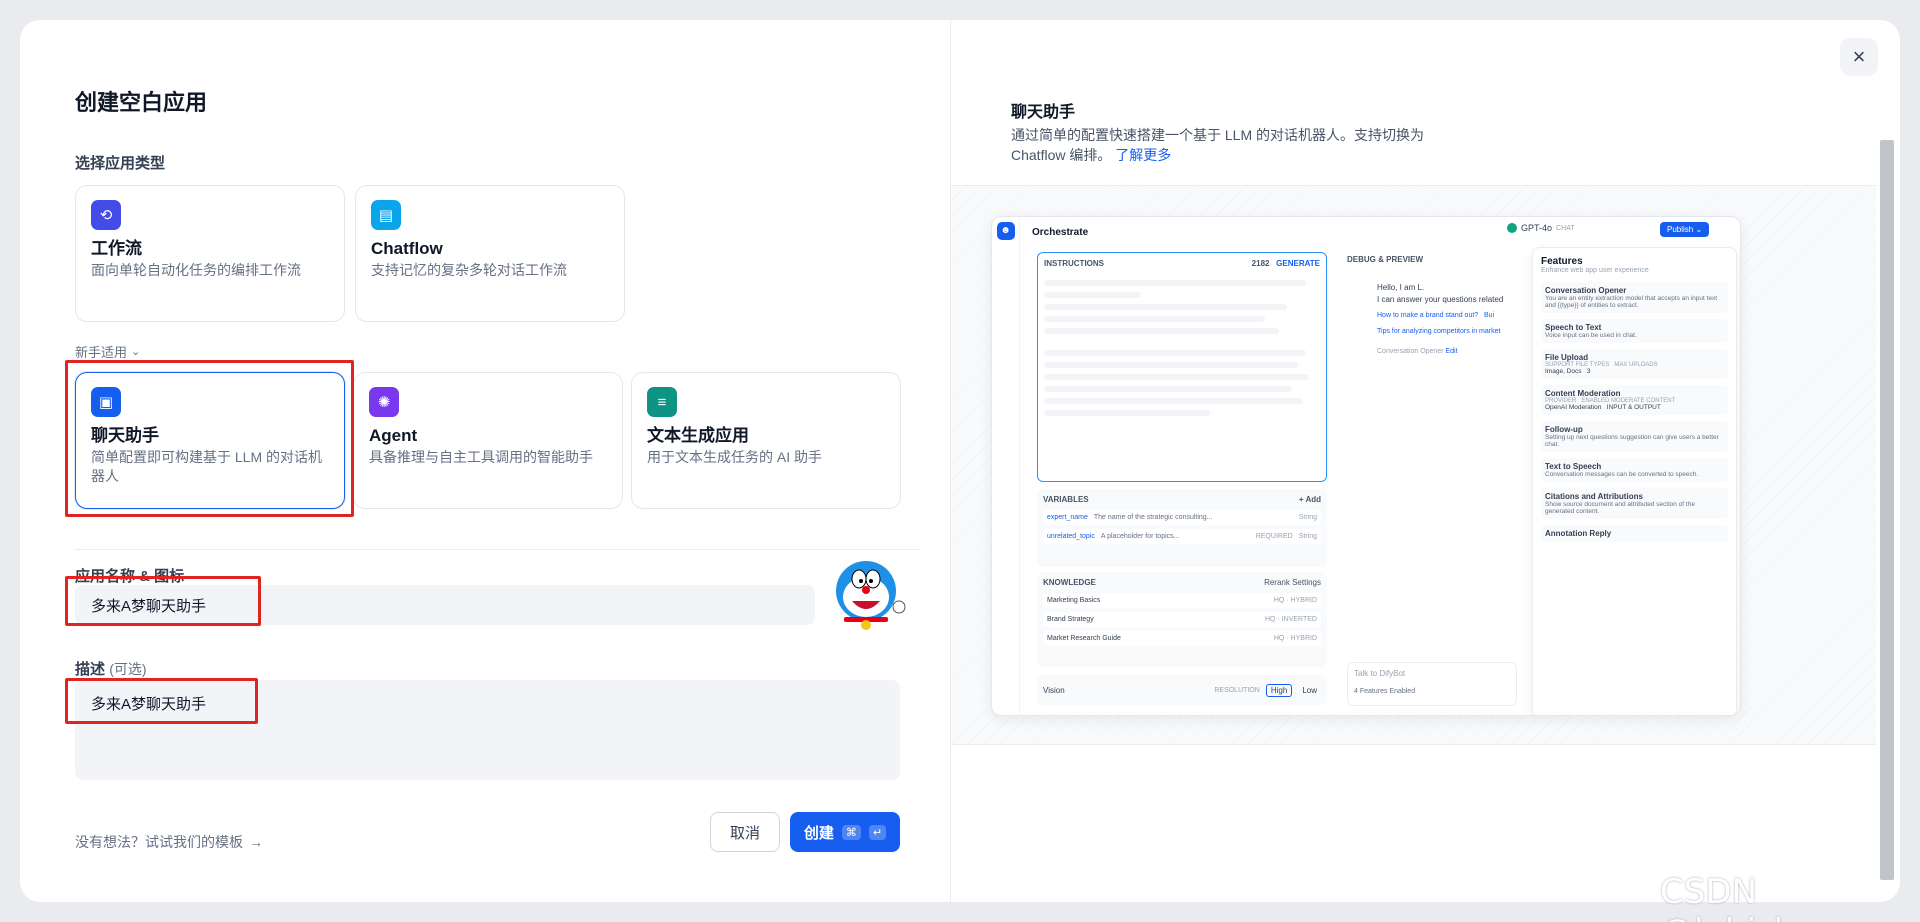 The height and width of the screenshot is (922, 1920). I want to click on card-name: 工作流, so click(116, 248).